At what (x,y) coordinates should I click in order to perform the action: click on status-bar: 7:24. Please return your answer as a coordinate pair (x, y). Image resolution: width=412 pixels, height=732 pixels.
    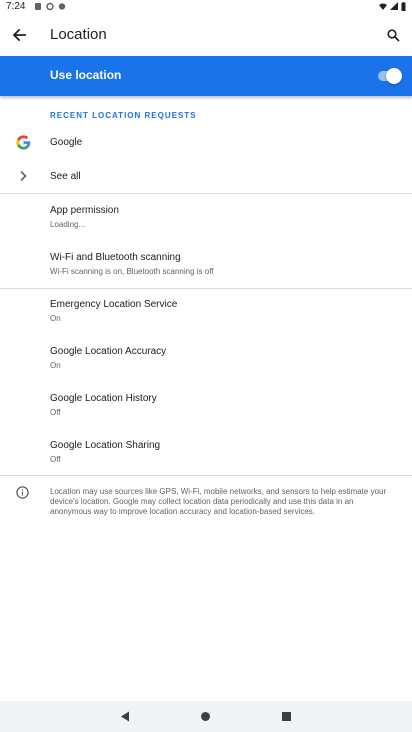
    Looking at the image, I should click on (206, 7).